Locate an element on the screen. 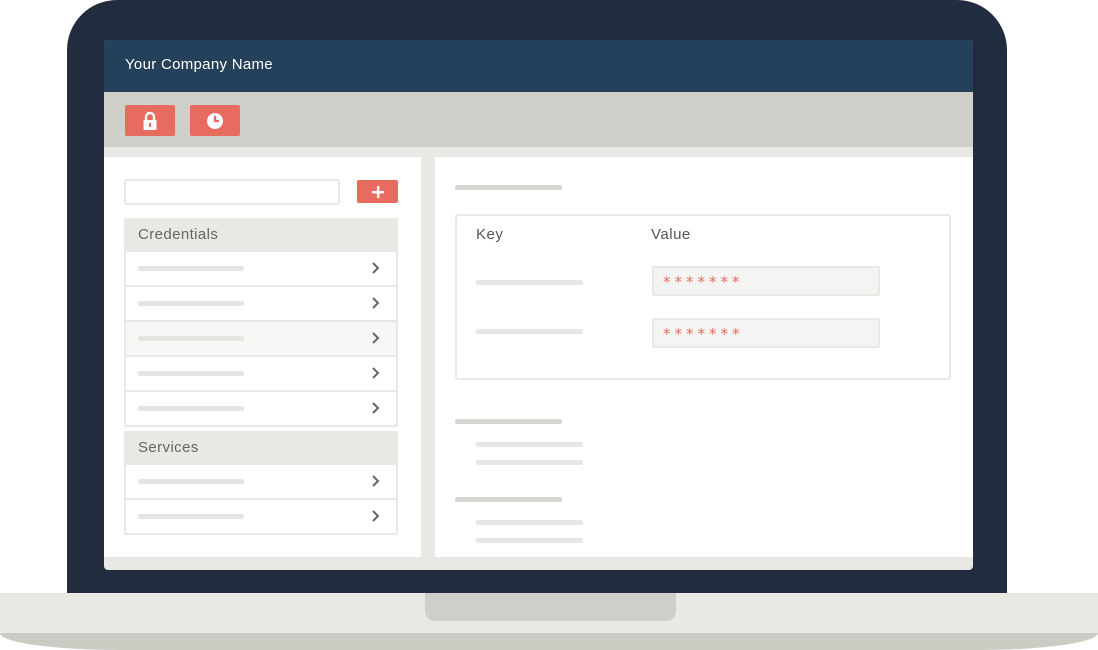 The width and height of the screenshot is (1098, 650). services-group: Services is located at coordinates (261, 483).